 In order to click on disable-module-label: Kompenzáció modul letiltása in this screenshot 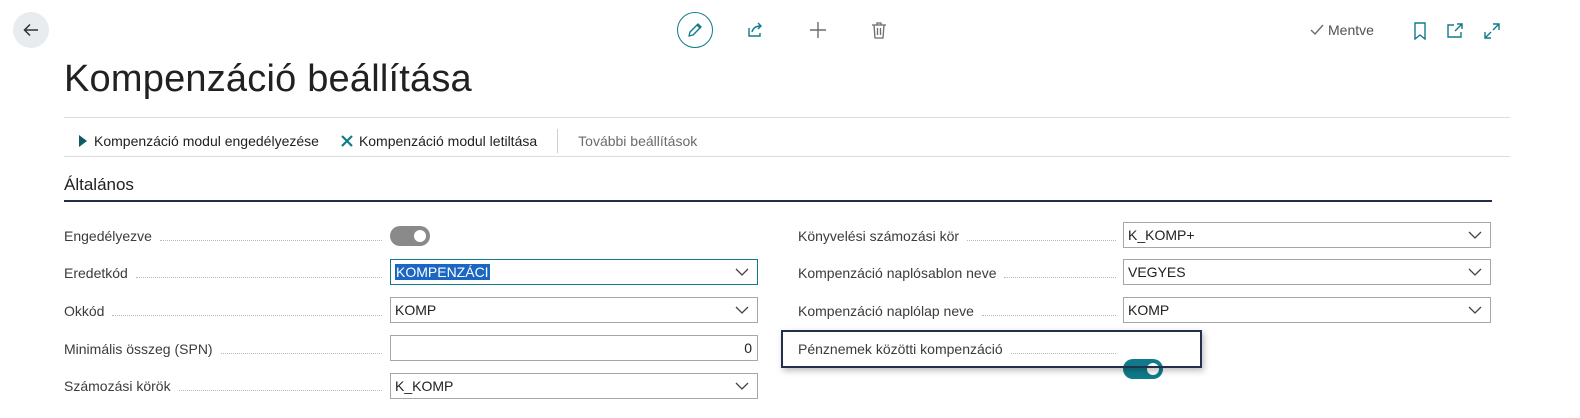, I will do `click(448, 141)`.